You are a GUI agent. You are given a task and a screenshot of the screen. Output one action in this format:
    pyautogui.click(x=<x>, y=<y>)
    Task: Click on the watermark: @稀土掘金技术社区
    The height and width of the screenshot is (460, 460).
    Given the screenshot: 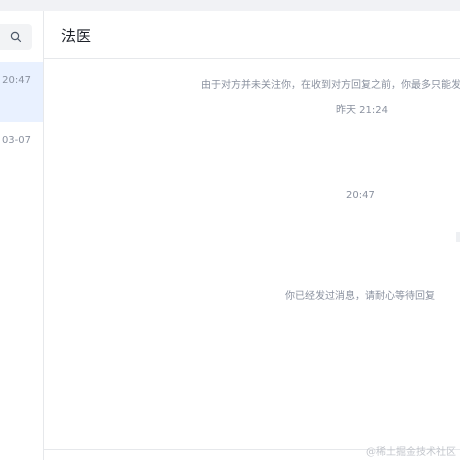 What is the action you would take?
    pyautogui.click(x=411, y=452)
    